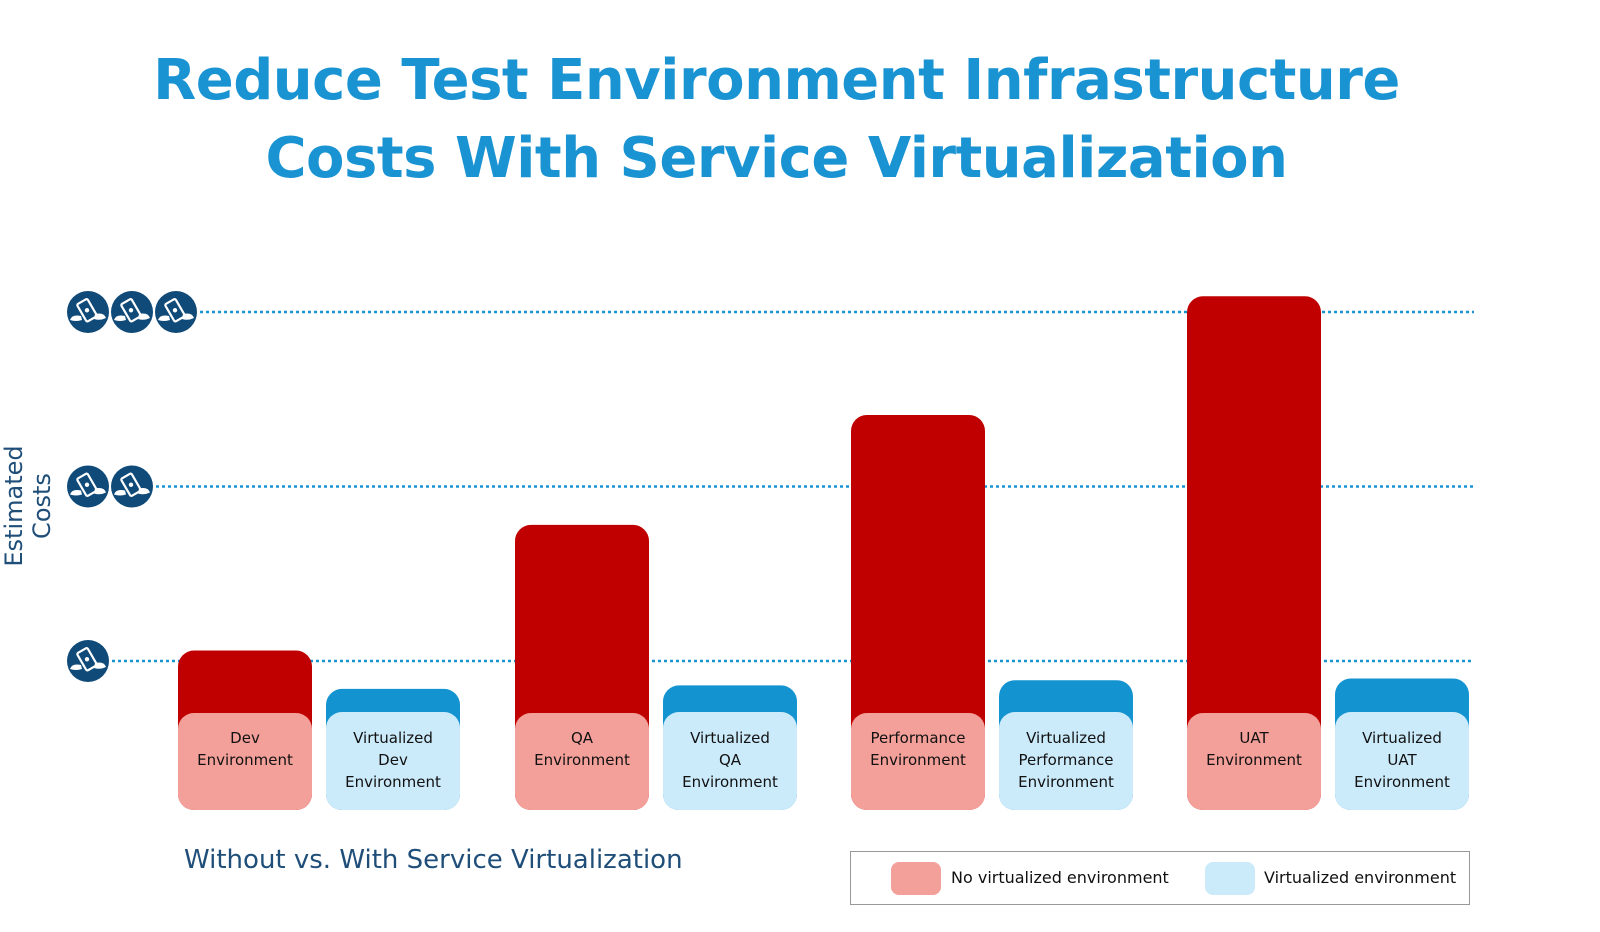 The image size is (1600, 932). What do you see at coordinates (433, 860) in the screenshot?
I see `x-axis-label: Without vs. With Service Virtualization` at bounding box center [433, 860].